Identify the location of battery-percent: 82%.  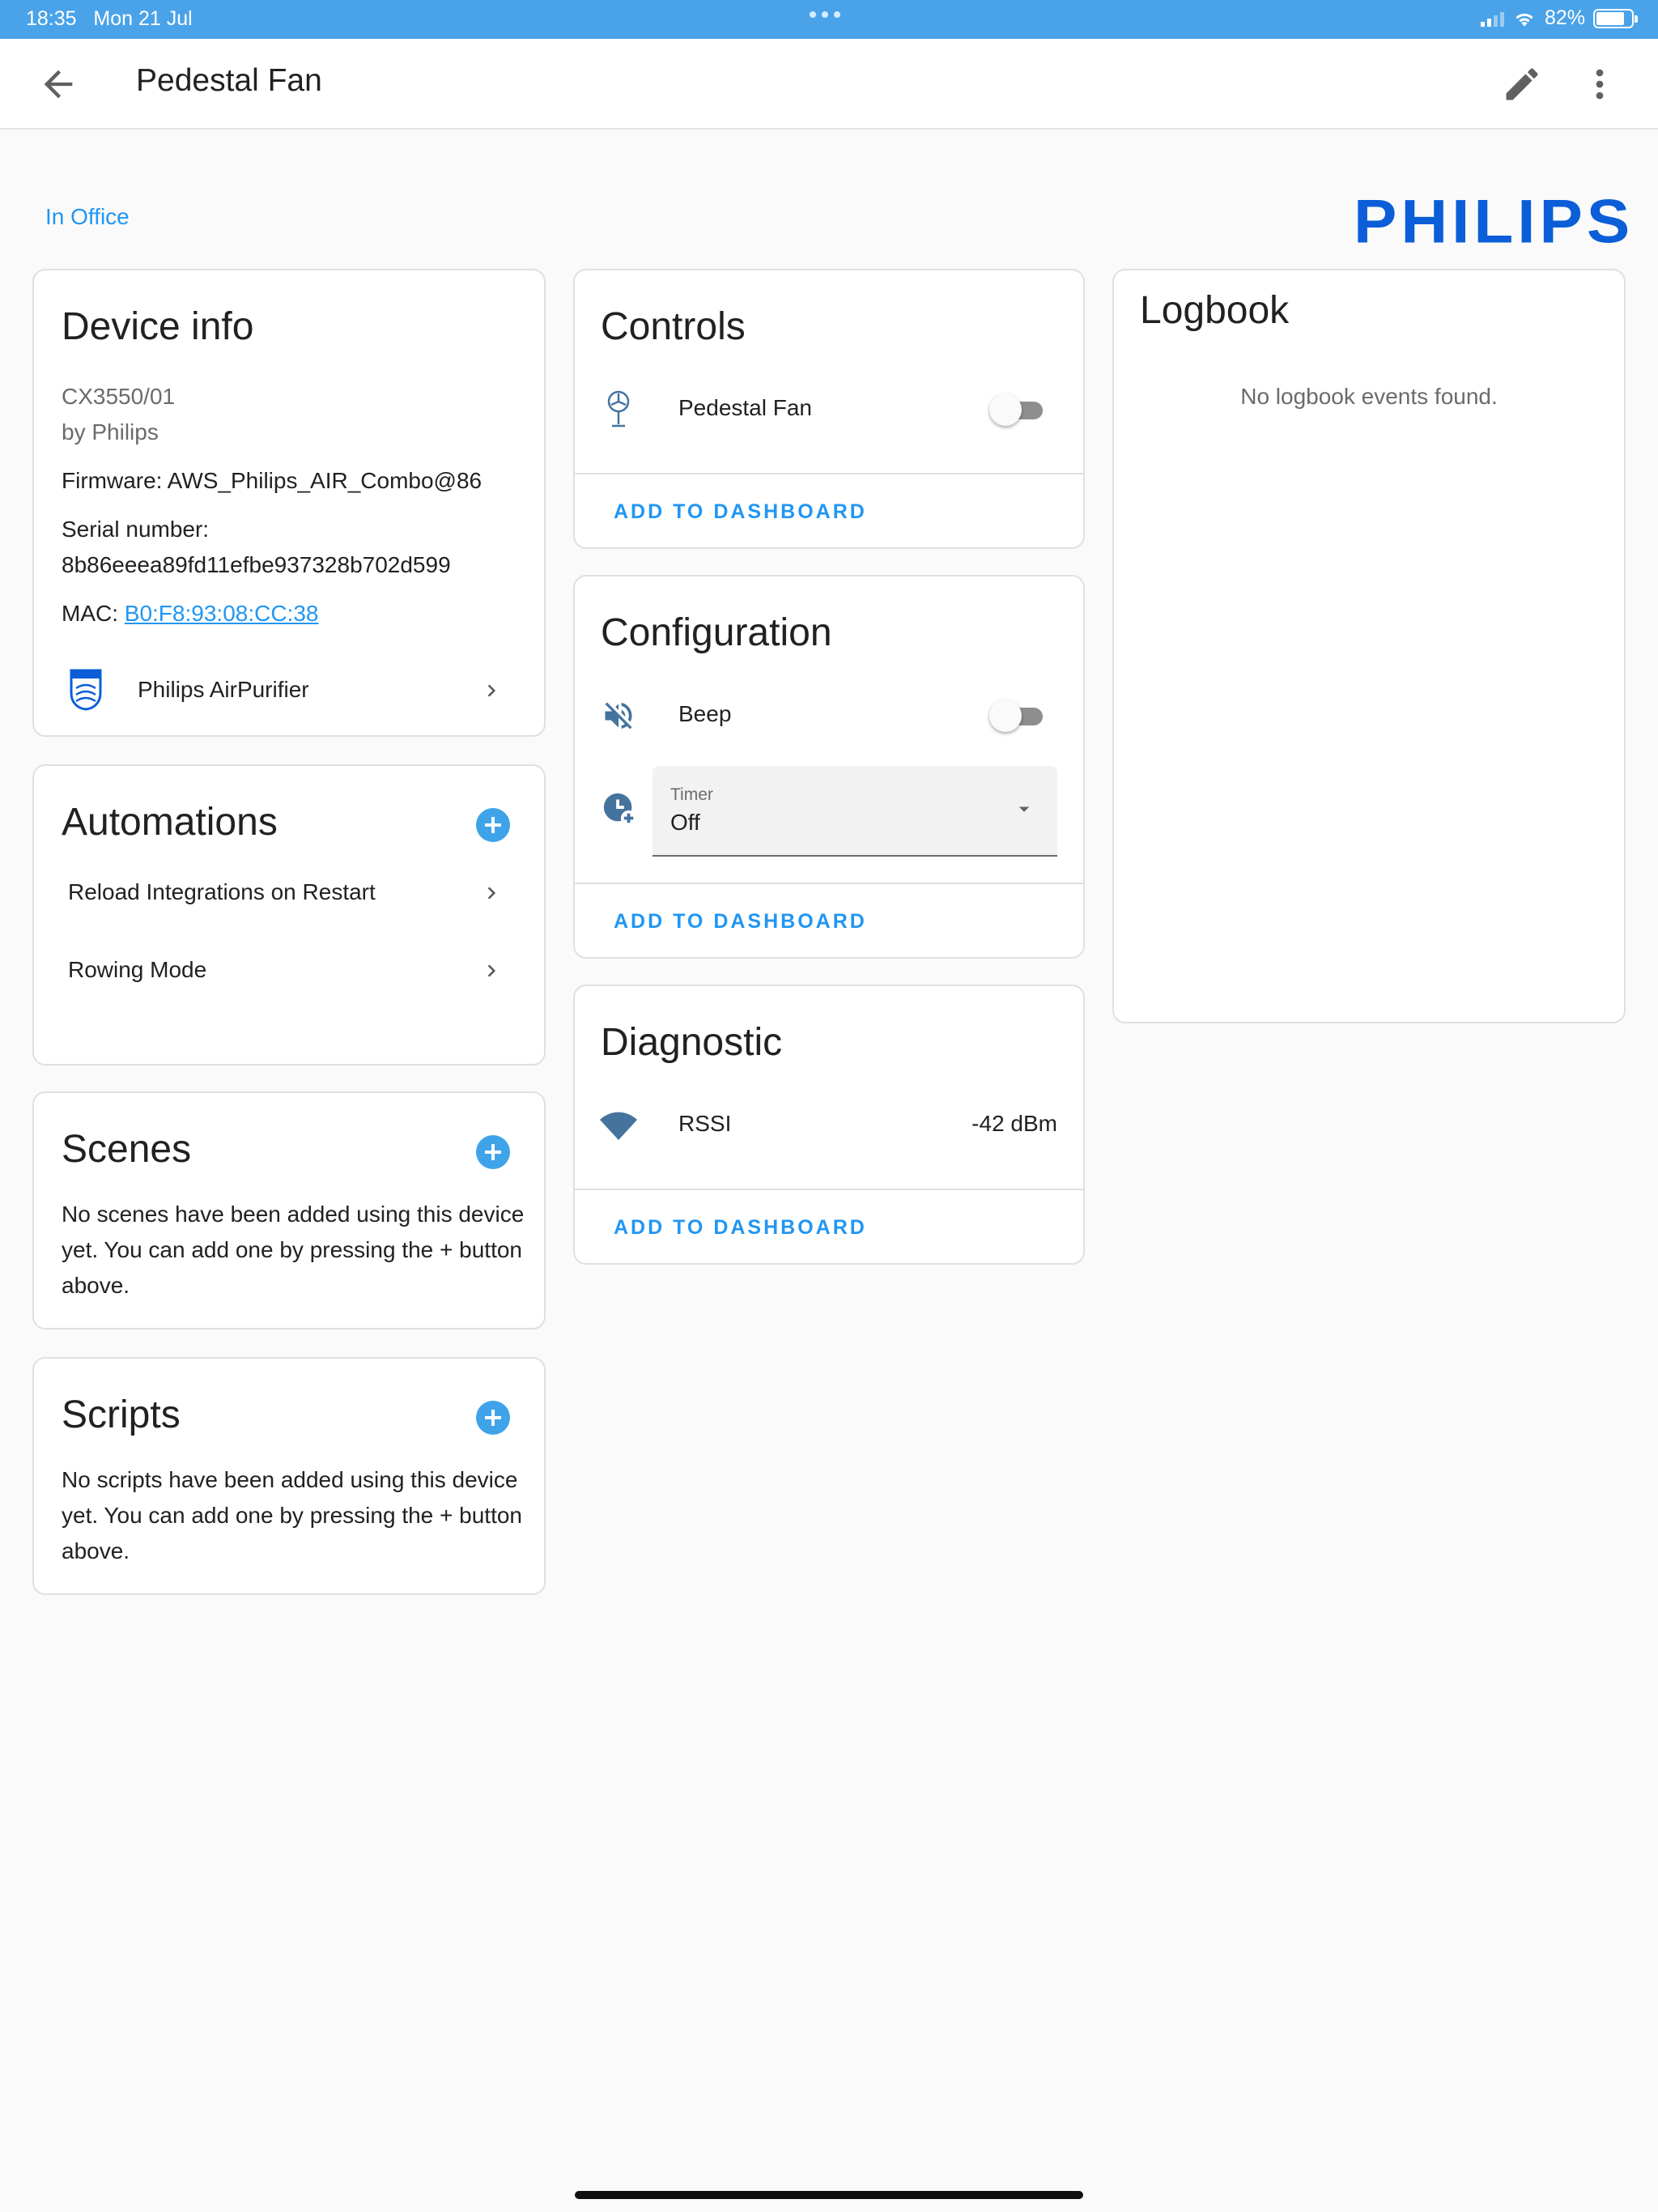
(1564, 18).